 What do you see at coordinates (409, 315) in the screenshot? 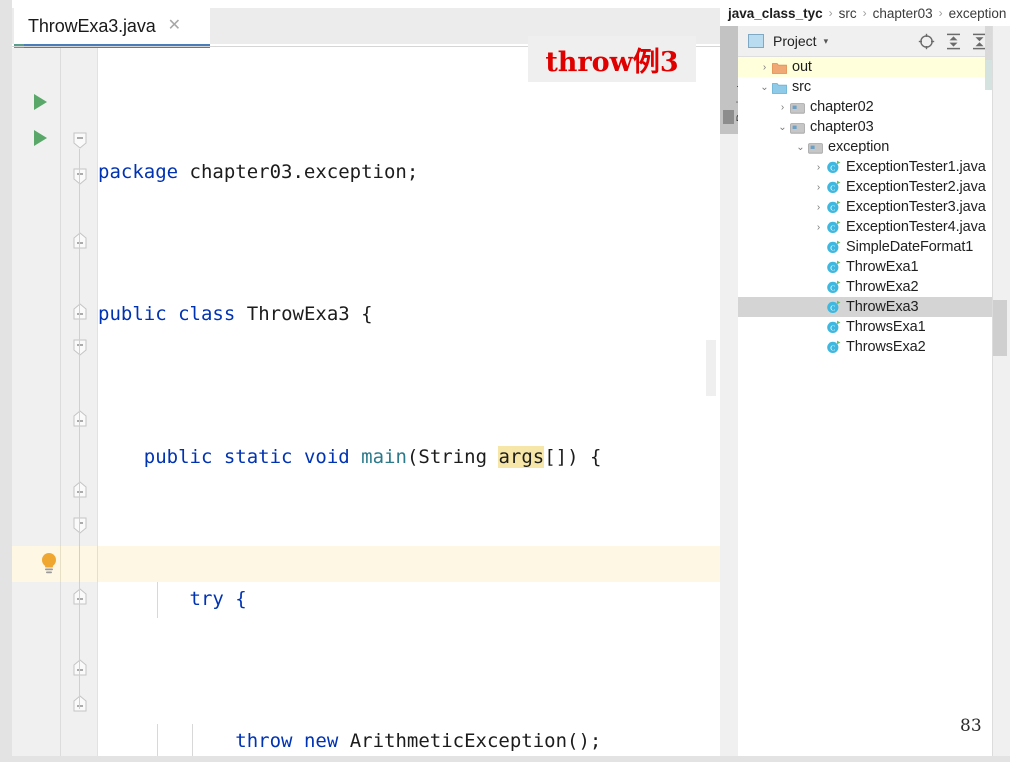
I see `code-line-2: public class ThrowExa3 {` at bounding box center [409, 315].